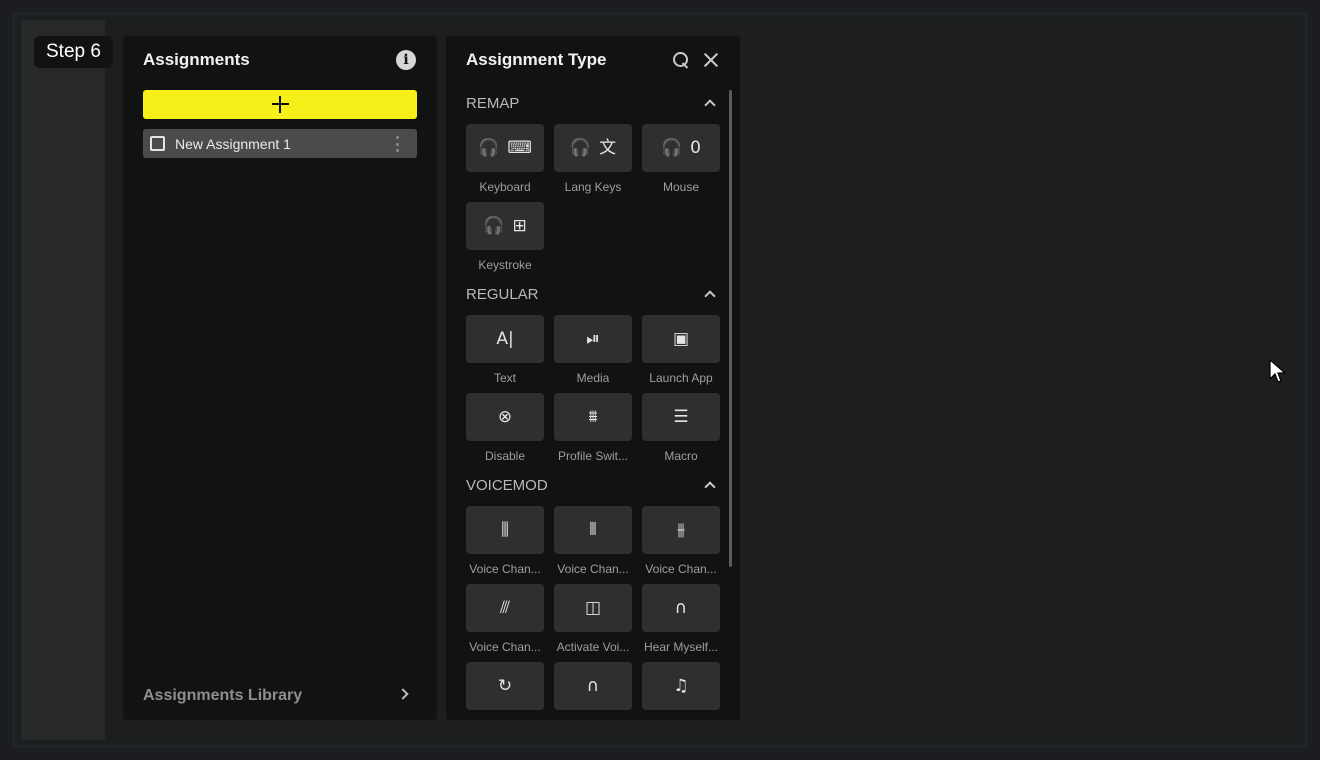 This screenshot has height=760, width=1320. Describe the element at coordinates (608, 147) in the screenshot. I see `translate-icon: 文` at that location.